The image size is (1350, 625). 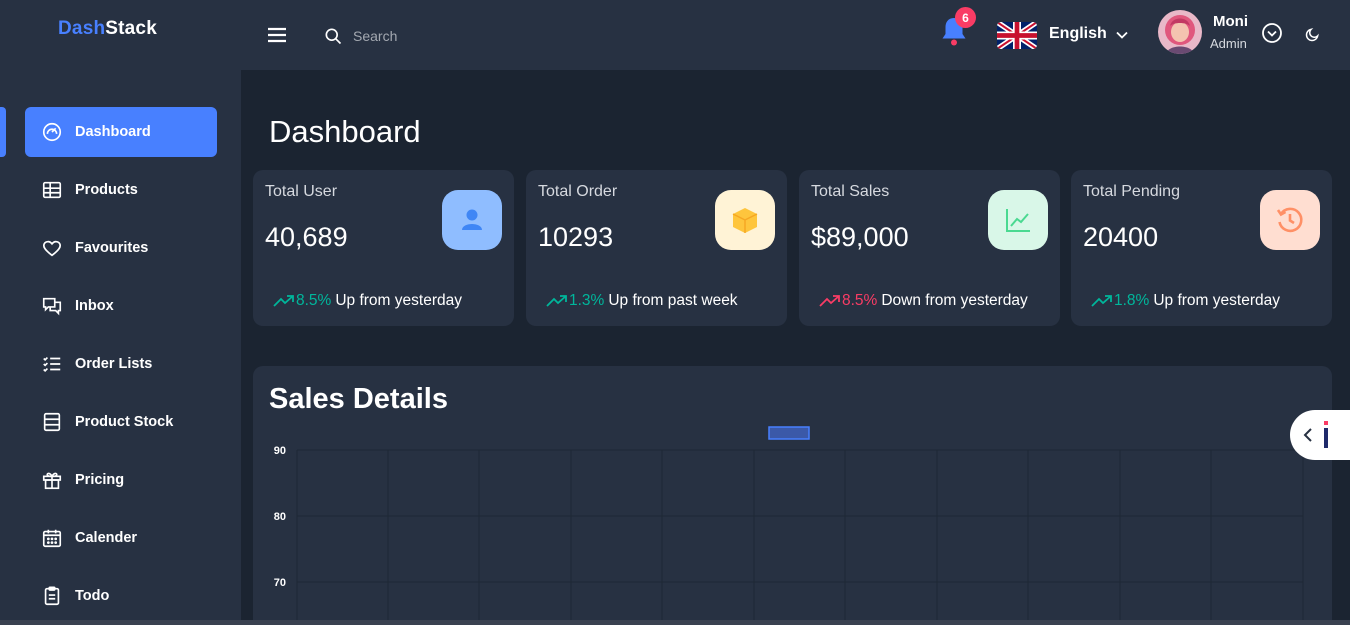 I want to click on sidebar-item-product-stock: Product Stock, so click(x=121, y=422).